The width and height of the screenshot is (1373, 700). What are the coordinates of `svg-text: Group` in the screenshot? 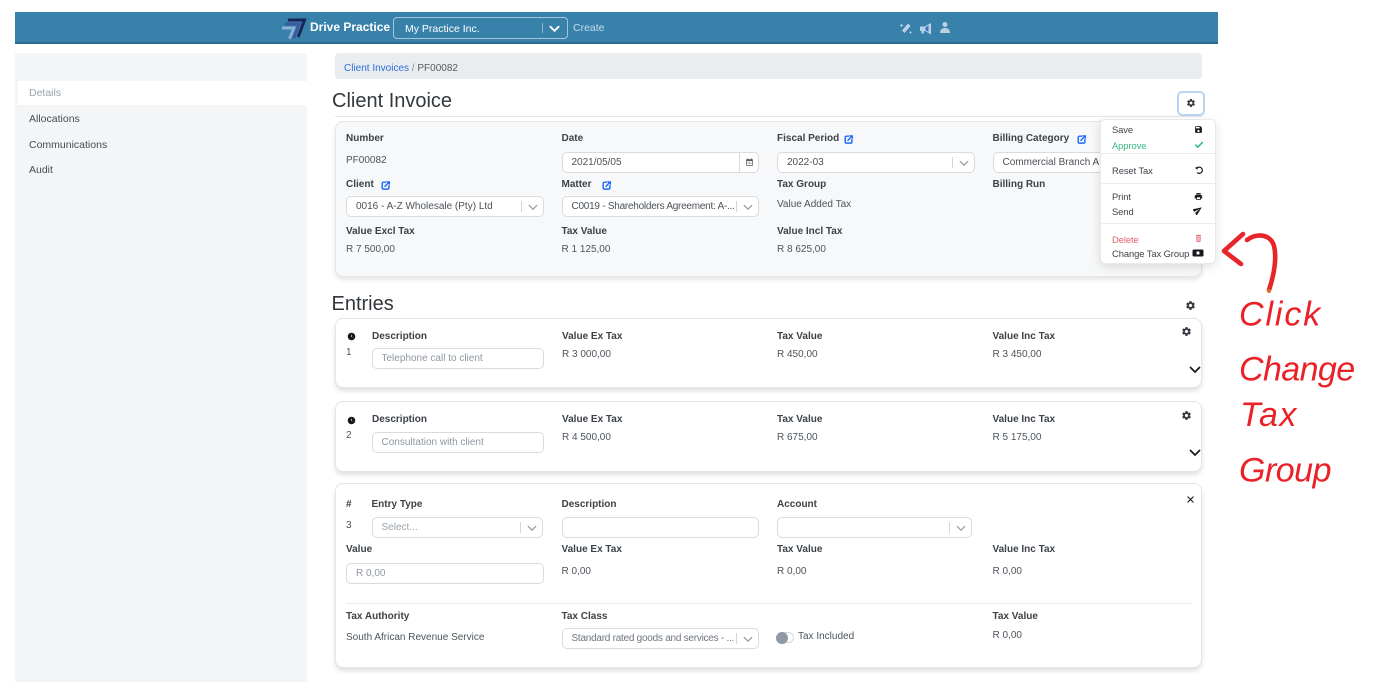 It's located at (1285, 470).